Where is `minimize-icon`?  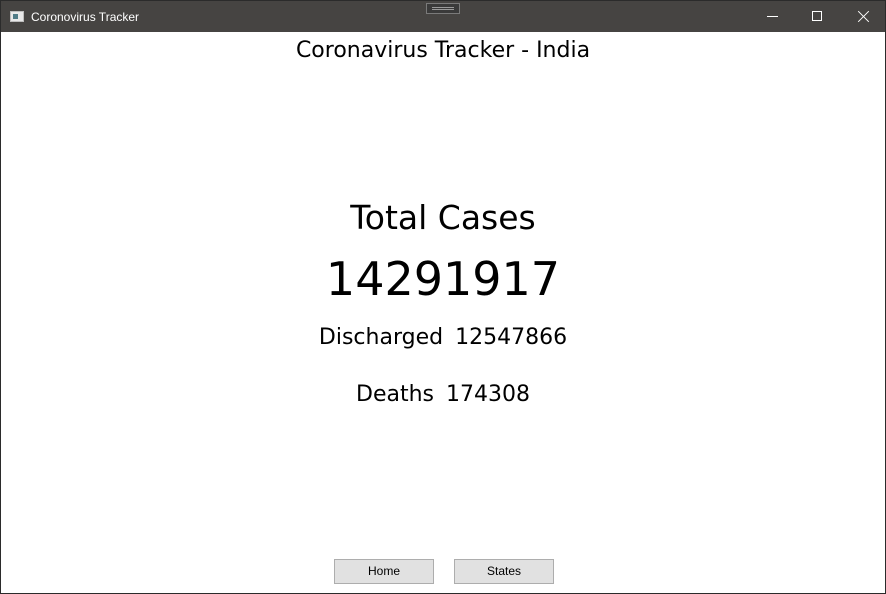
minimize-icon is located at coordinates (772, 16).